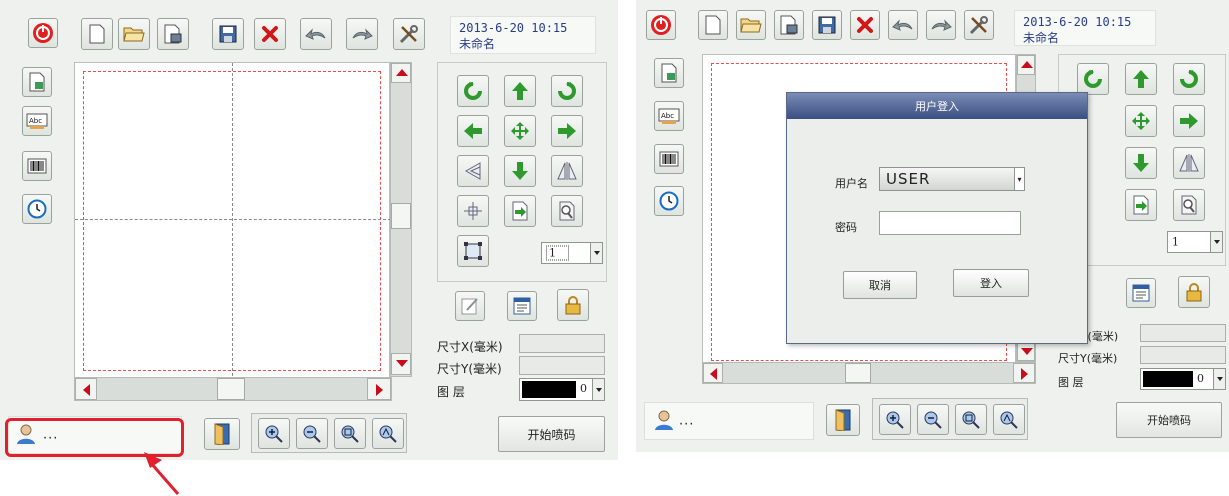 The height and width of the screenshot is (496, 1229). I want to click on scroll-down-button, so click(1026, 351).